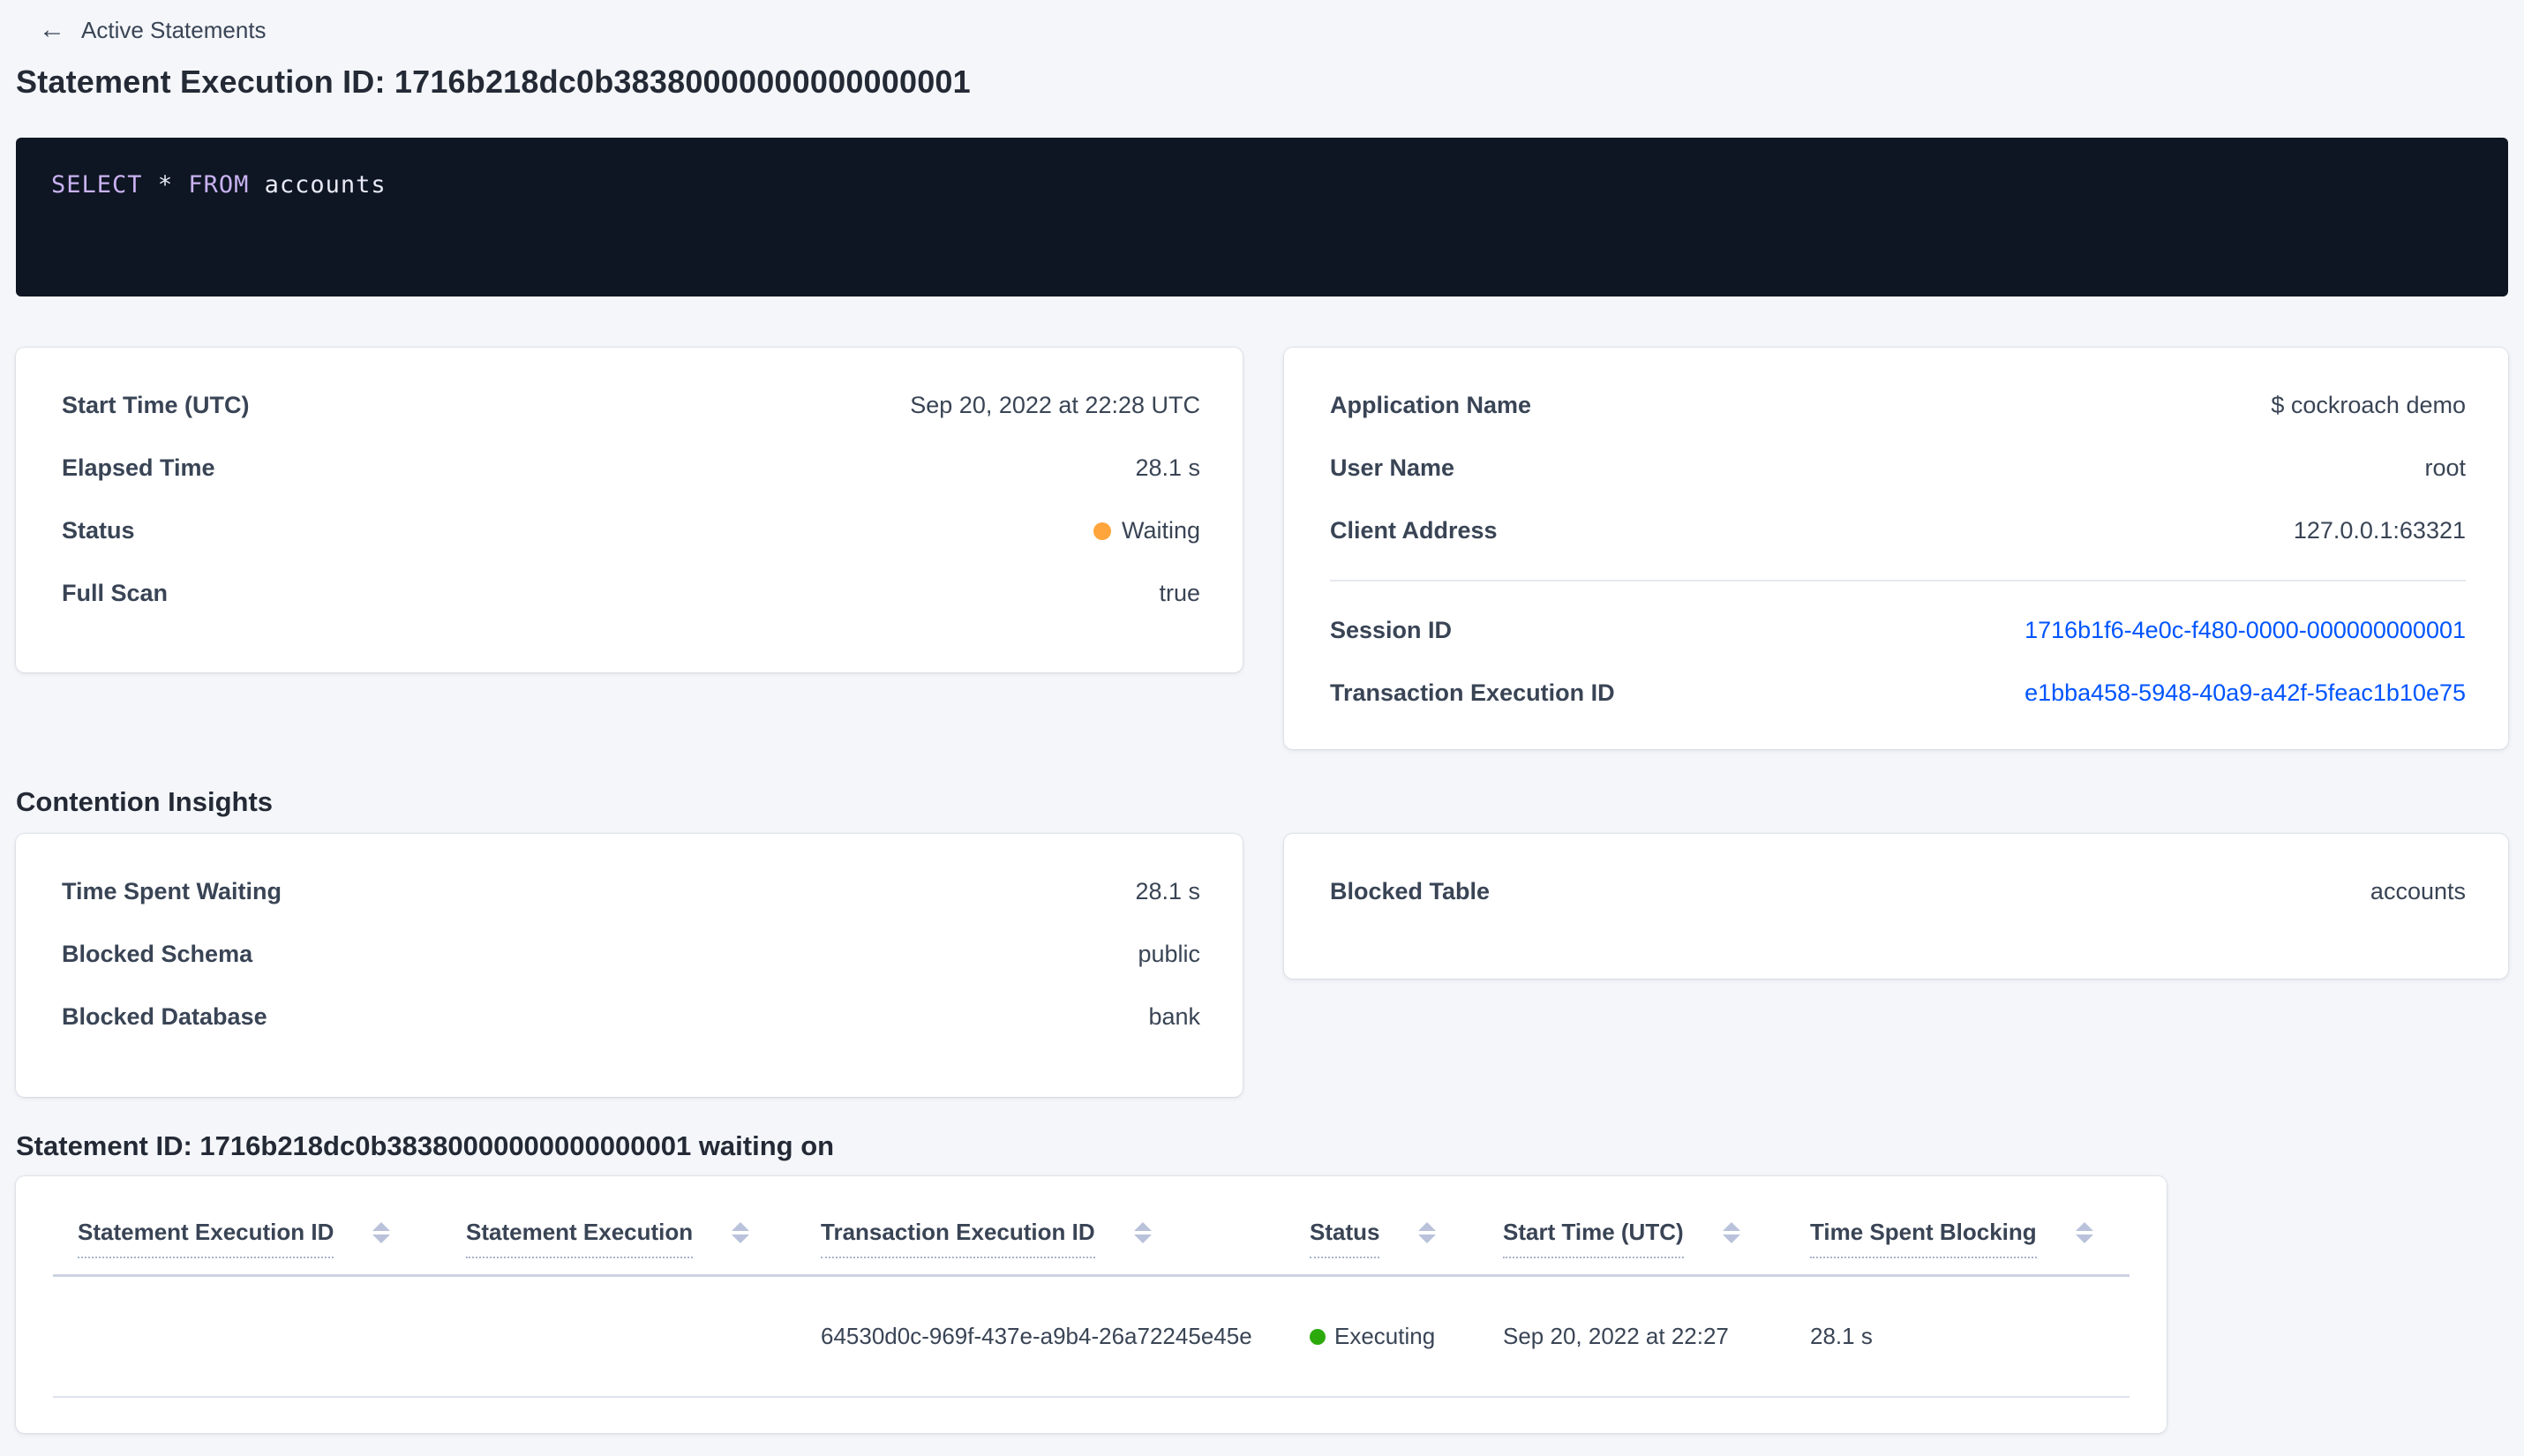 This screenshot has width=2524, height=1456. I want to click on application-name-value: $ cockroach demo, so click(2368, 405).